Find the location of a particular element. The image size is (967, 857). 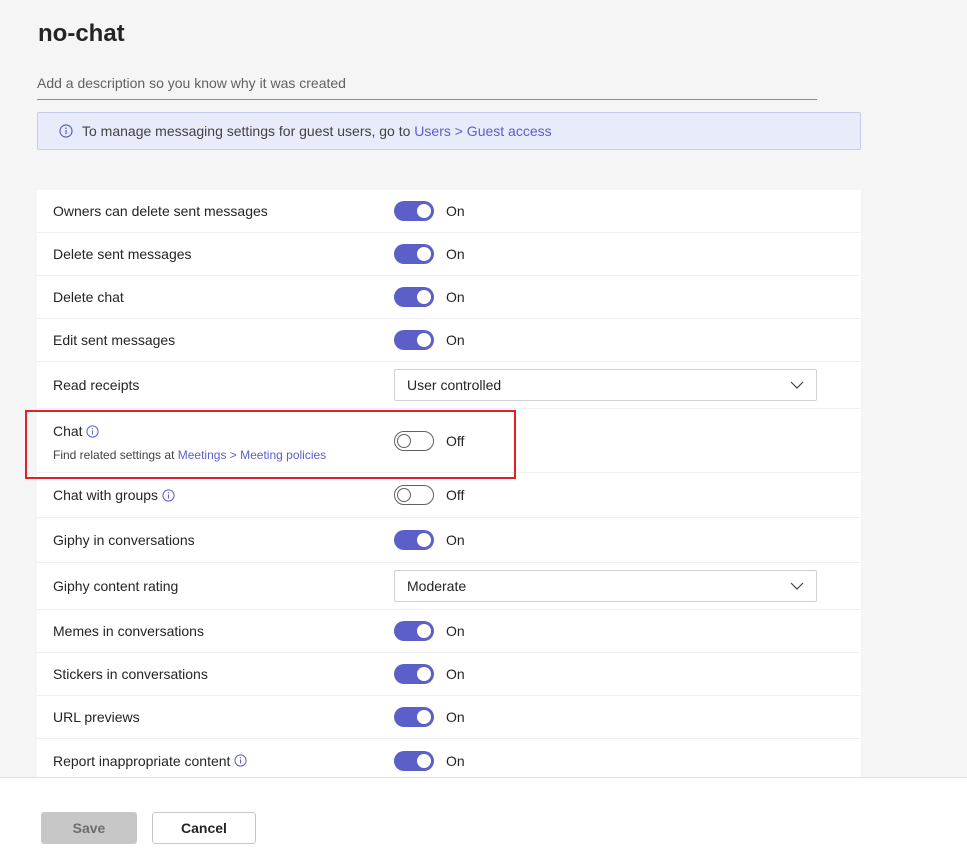

setting-row-chat-groups: Chat with groups Off is located at coordinates (449, 495).